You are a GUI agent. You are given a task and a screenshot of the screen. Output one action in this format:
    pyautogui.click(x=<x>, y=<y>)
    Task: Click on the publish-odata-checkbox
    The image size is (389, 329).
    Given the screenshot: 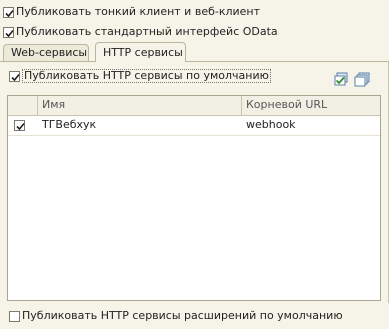 What is the action you would take?
    pyautogui.click(x=8, y=32)
    